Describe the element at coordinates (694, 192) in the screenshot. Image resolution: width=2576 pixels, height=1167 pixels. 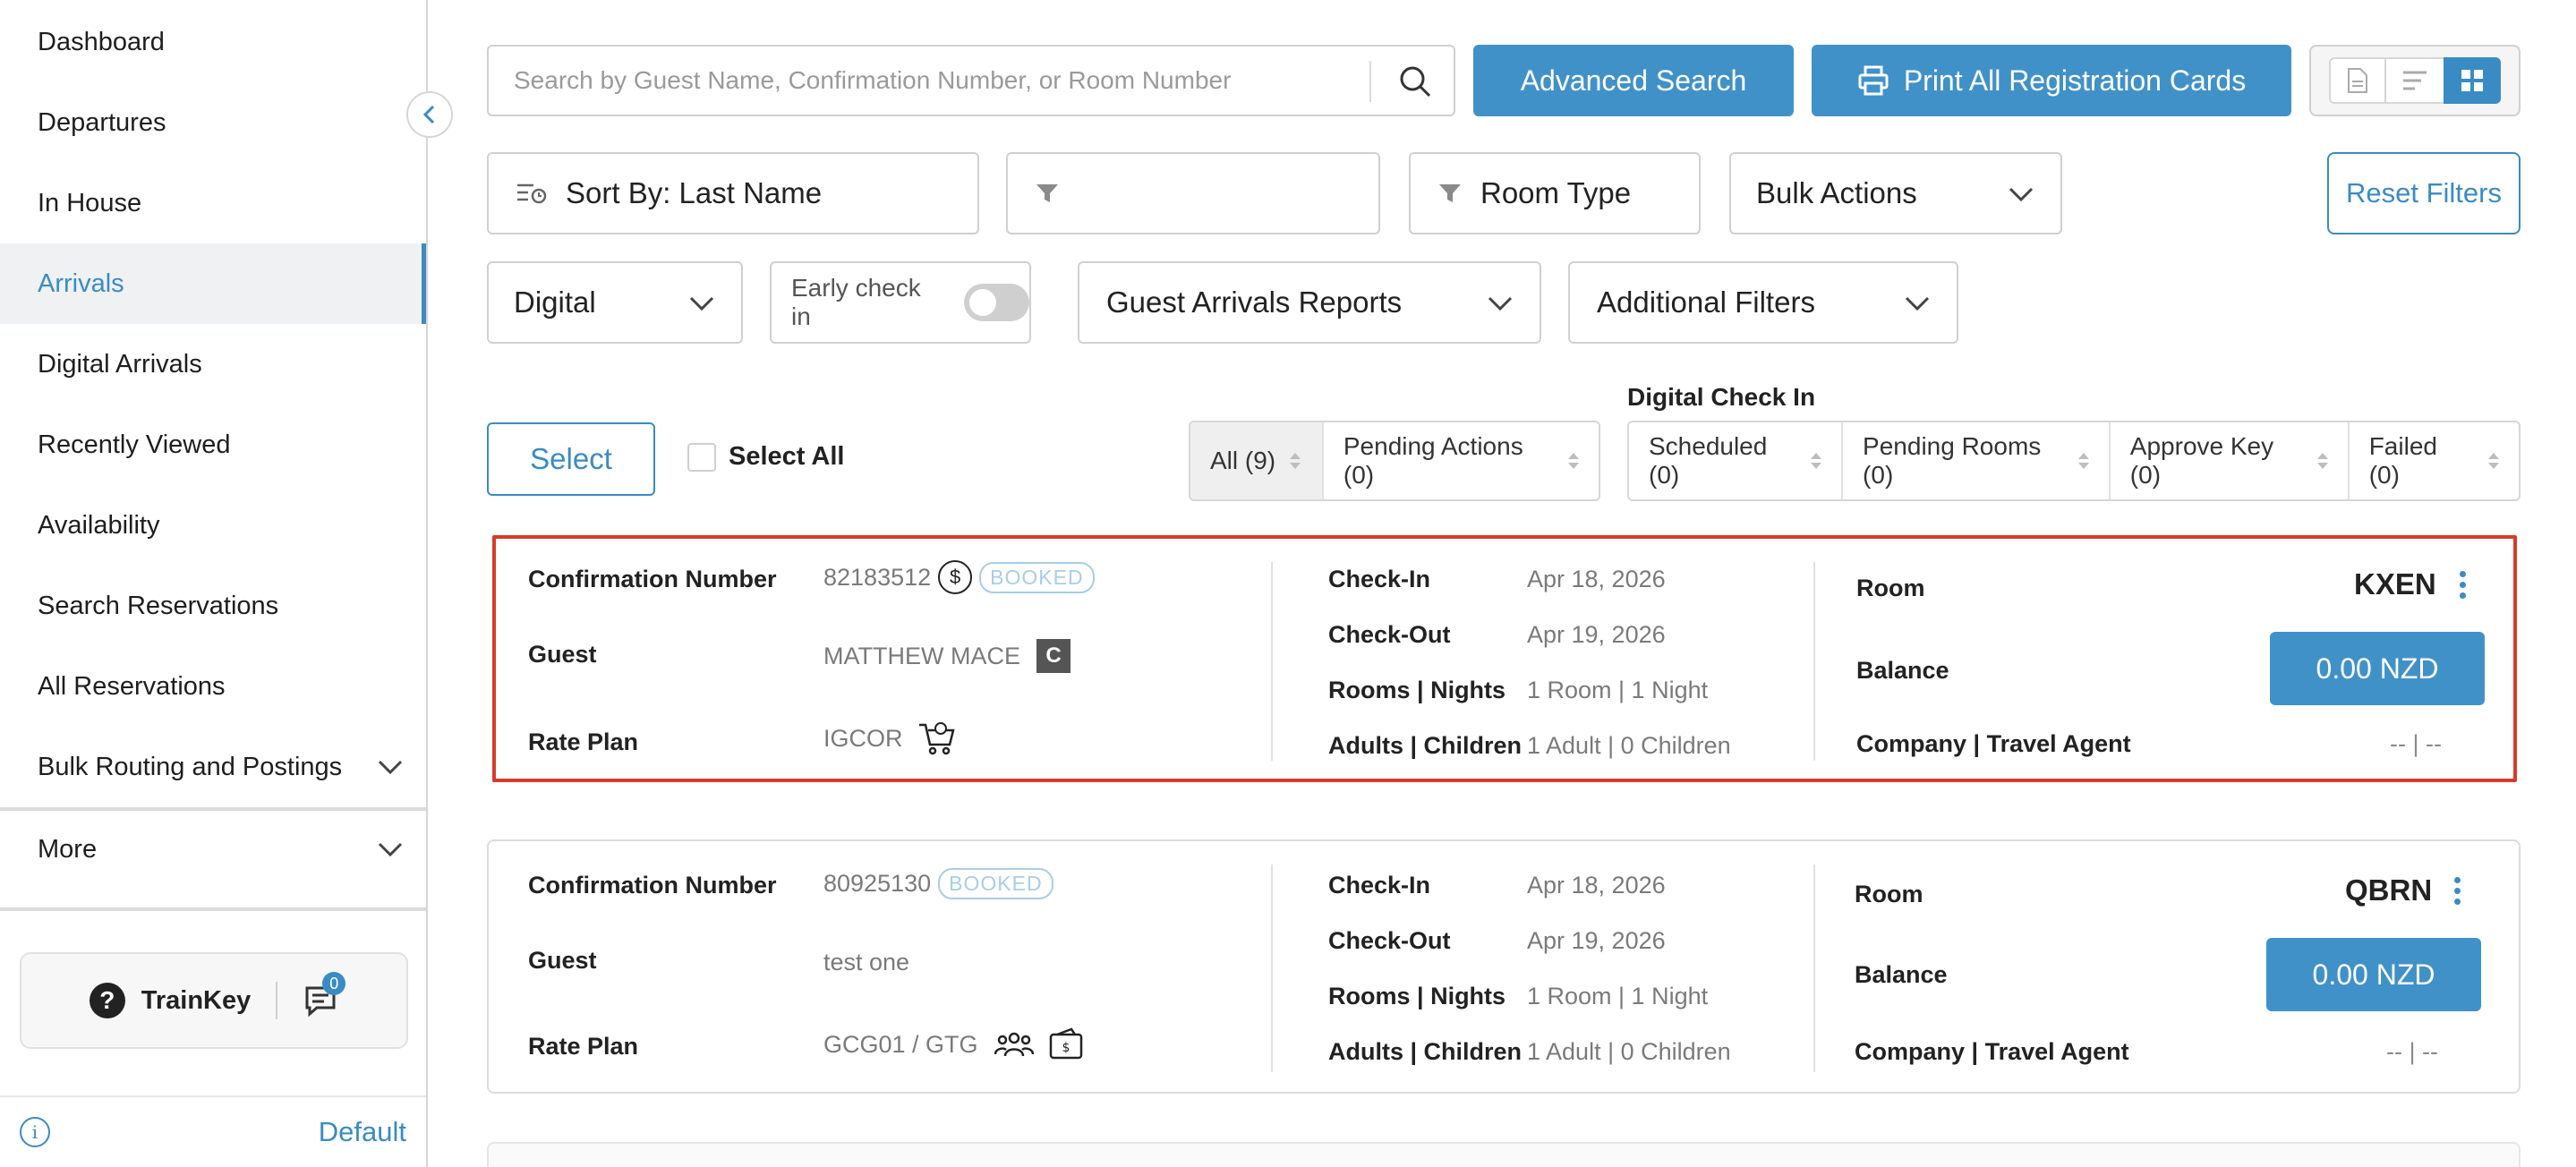
I see `sort-by-label: Sort By: Last Name` at that location.